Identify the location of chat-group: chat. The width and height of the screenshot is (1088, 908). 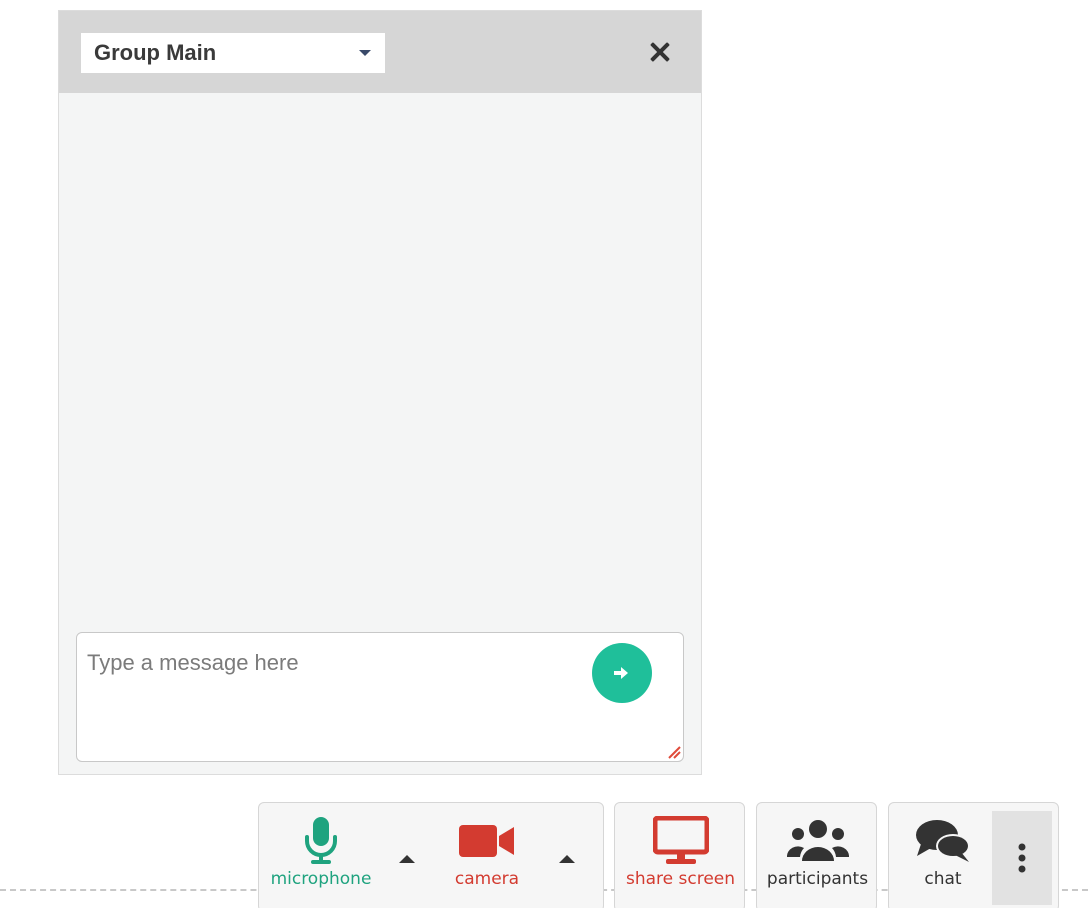
(973, 855).